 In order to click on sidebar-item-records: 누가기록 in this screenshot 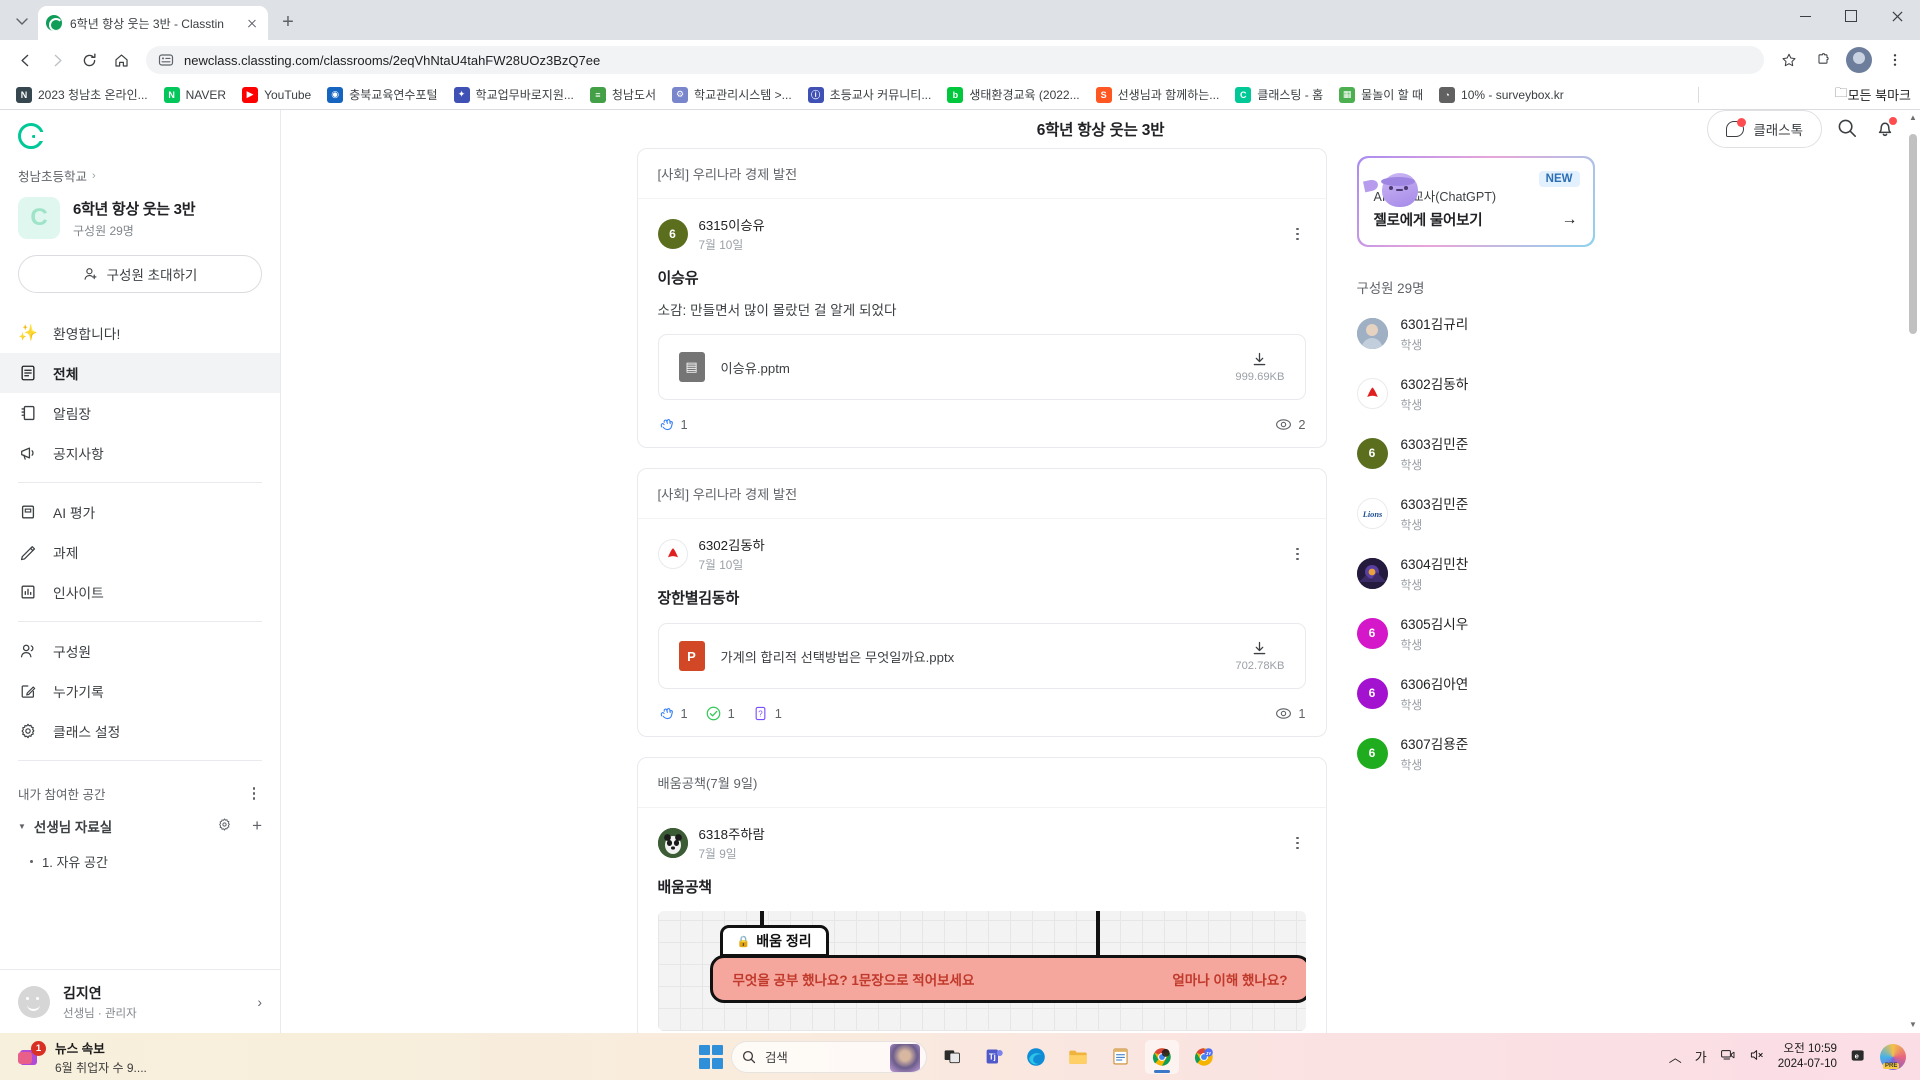, I will do `click(140, 691)`.